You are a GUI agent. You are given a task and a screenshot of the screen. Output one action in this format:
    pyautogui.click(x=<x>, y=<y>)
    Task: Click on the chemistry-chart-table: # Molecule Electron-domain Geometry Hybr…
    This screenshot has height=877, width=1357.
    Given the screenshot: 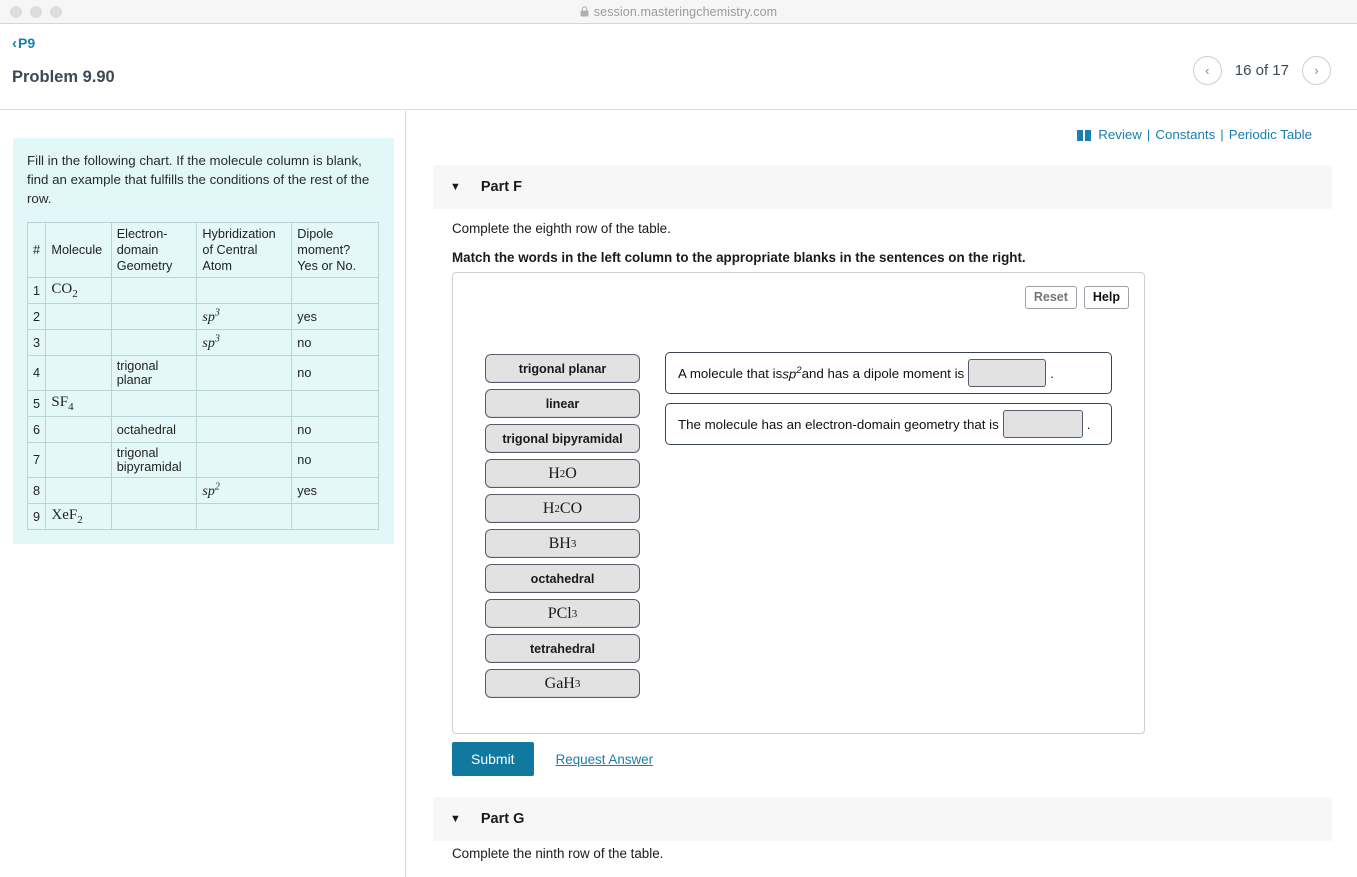 What is the action you would take?
    pyautogui.click(x=202, y=376)
    